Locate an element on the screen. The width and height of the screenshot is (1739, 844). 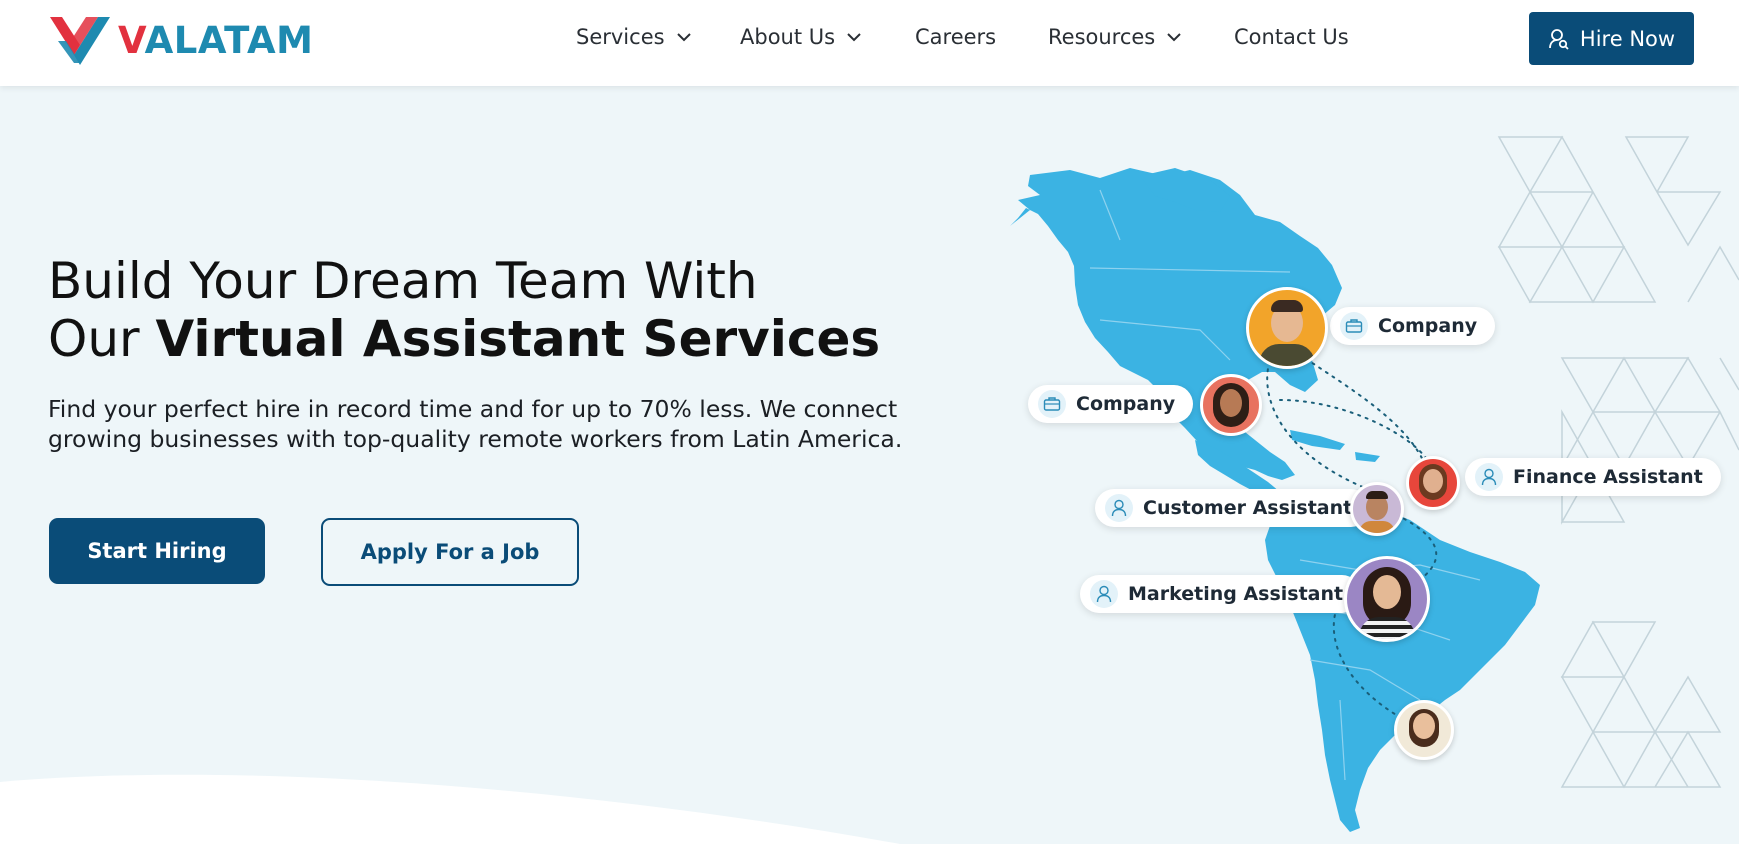
valatam-logo: VALATAM is located at coordinates (180, 39).